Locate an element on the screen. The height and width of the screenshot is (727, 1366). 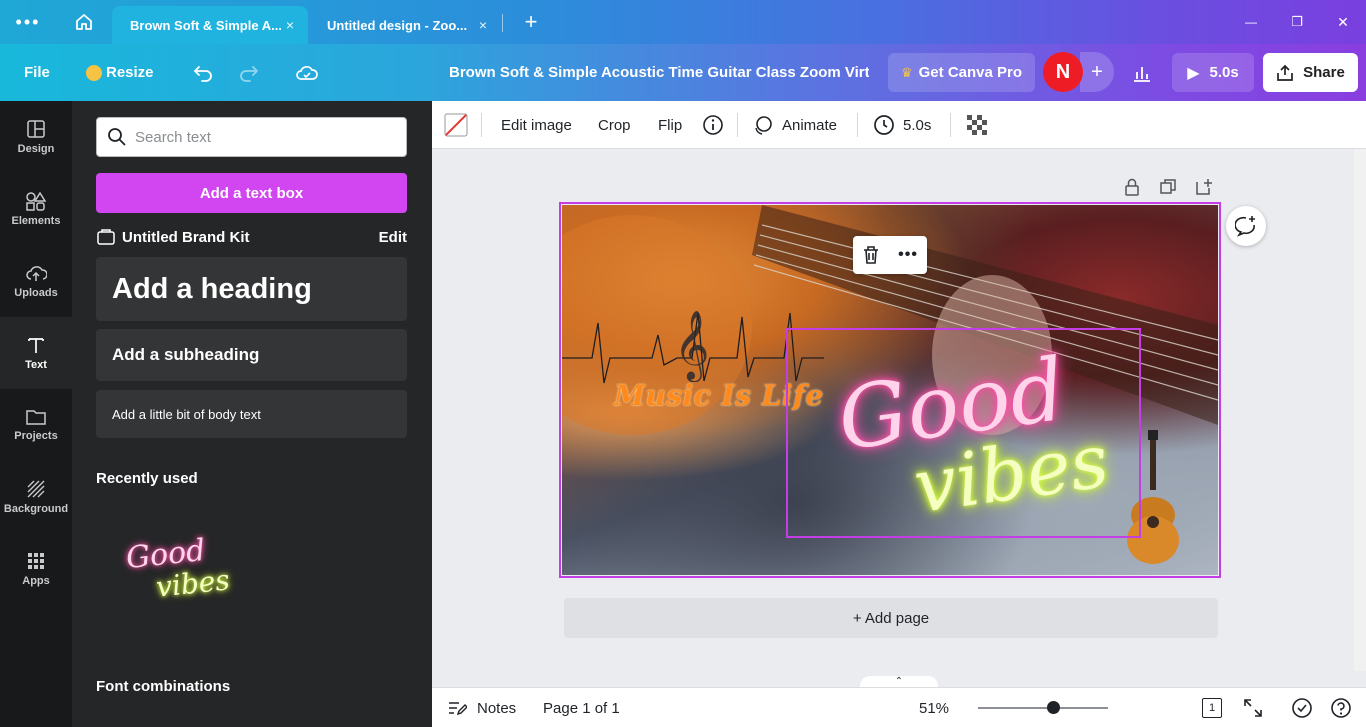
design-icon is located at coordinates (36, 129).